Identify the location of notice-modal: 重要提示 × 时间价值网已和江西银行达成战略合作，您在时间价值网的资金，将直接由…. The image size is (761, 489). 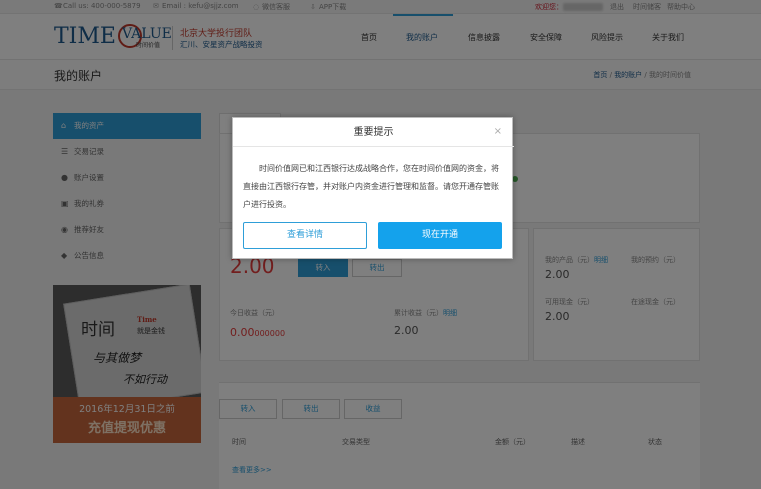
(373, 188).